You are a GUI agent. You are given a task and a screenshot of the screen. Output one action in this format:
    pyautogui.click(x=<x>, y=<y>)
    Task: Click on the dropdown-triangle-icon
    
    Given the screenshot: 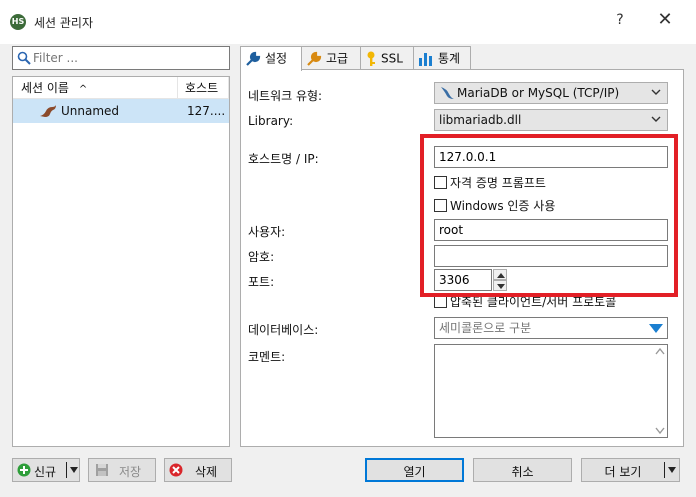 What is the action you would take?
    pyautogui.click(x=656, y=328)
    